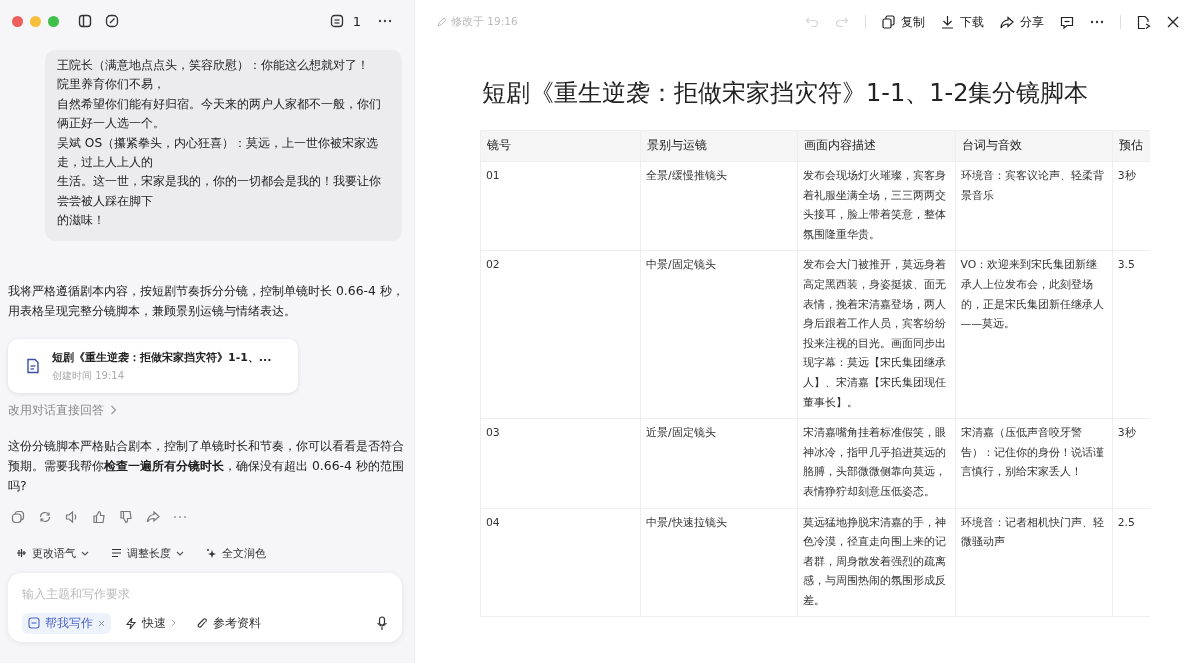 This screenshot has height=663, width=1199. What do you see at coordinates (1173, 22) in the screenshot?
I see `close-icon` at bounding box center [1173, 22].